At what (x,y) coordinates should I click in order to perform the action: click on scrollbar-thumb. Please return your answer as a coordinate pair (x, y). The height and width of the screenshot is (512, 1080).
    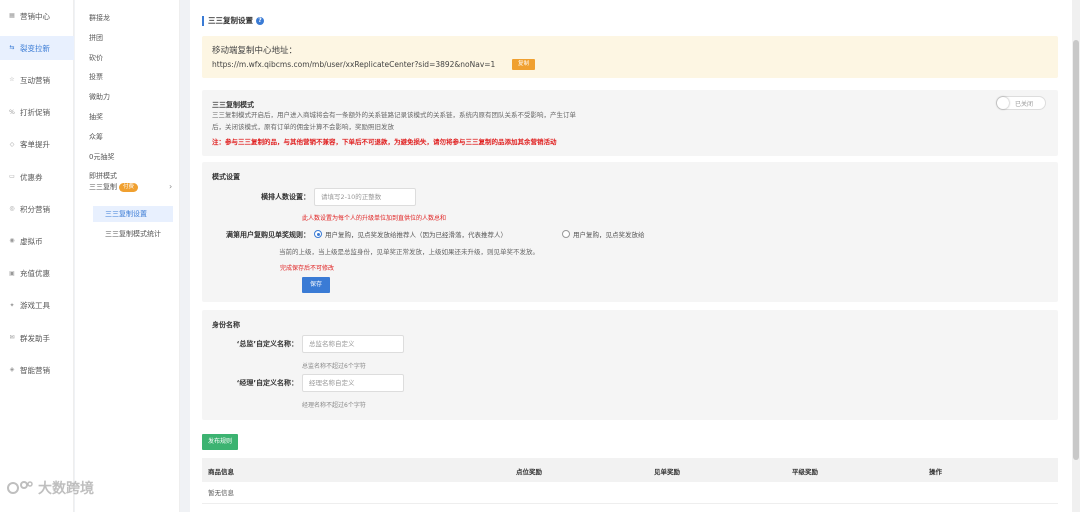
    Looking at the image, I should click on (1076, 250).